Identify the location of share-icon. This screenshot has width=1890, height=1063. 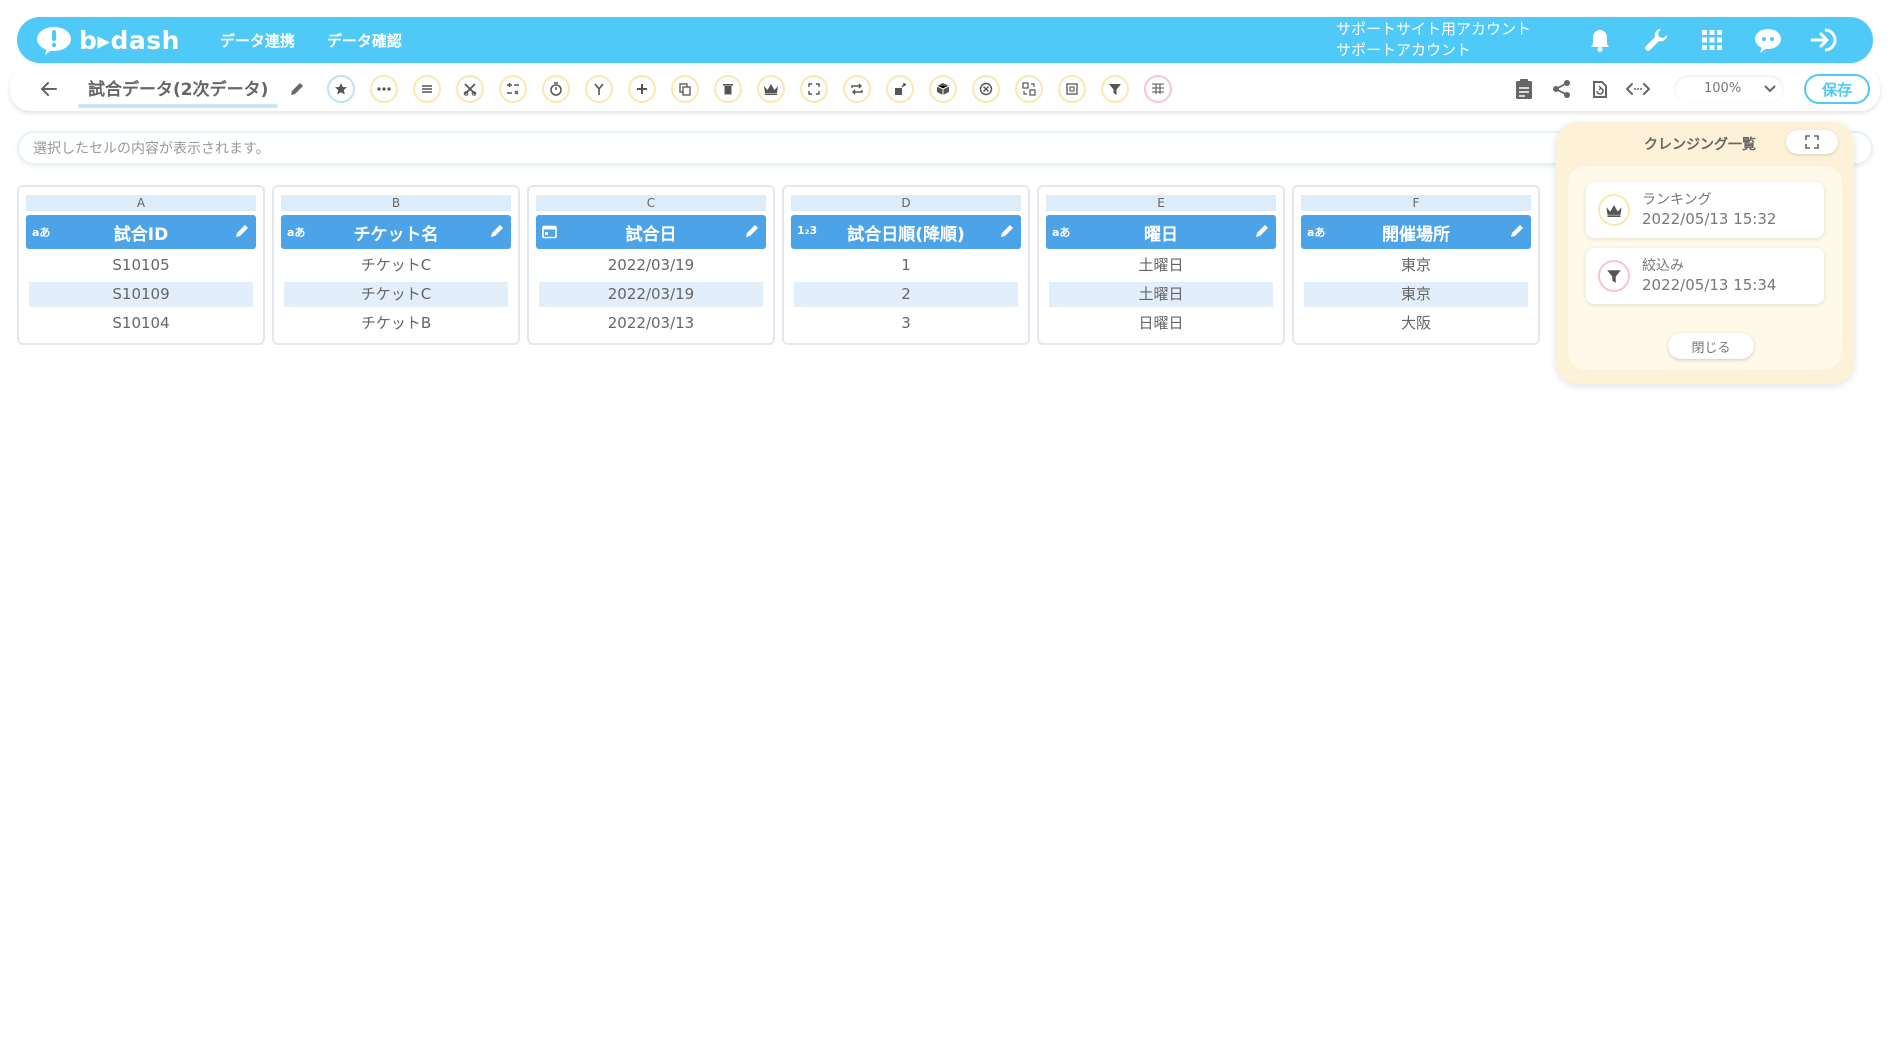
(1562, 89).